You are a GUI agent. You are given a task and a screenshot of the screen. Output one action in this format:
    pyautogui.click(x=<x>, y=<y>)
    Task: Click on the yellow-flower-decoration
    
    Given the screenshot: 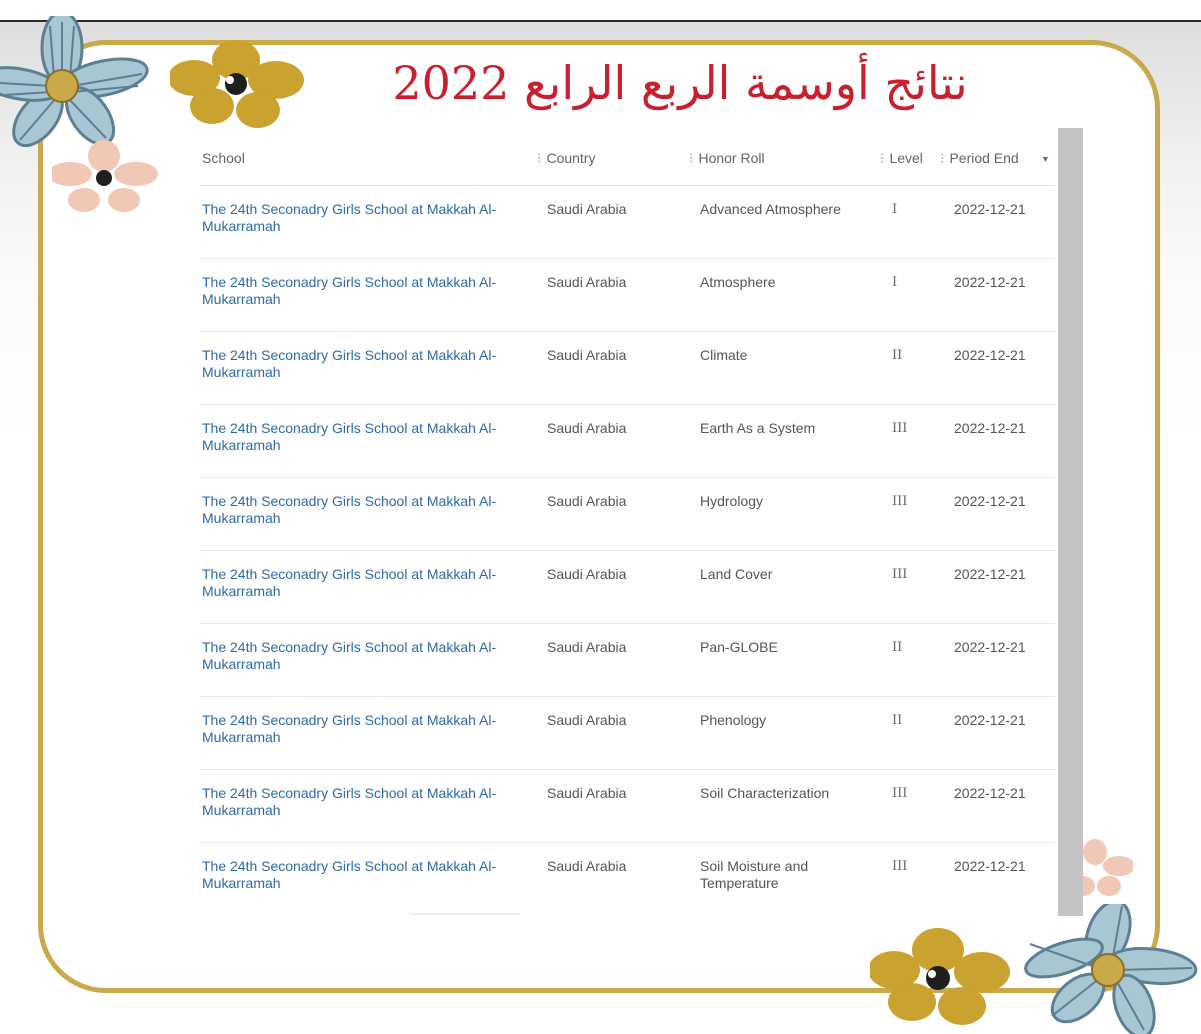 What is the action you would take?
    pyautogui.click(x=237, y=84)
    